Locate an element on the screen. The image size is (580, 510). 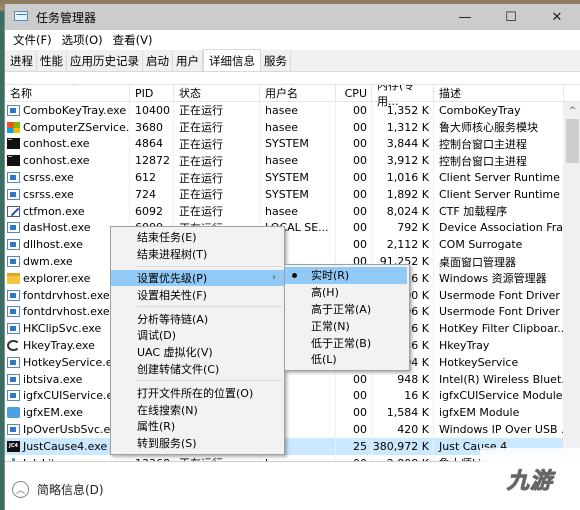
process-name: HkeyTray.exe is located at coordinates (59, 346).